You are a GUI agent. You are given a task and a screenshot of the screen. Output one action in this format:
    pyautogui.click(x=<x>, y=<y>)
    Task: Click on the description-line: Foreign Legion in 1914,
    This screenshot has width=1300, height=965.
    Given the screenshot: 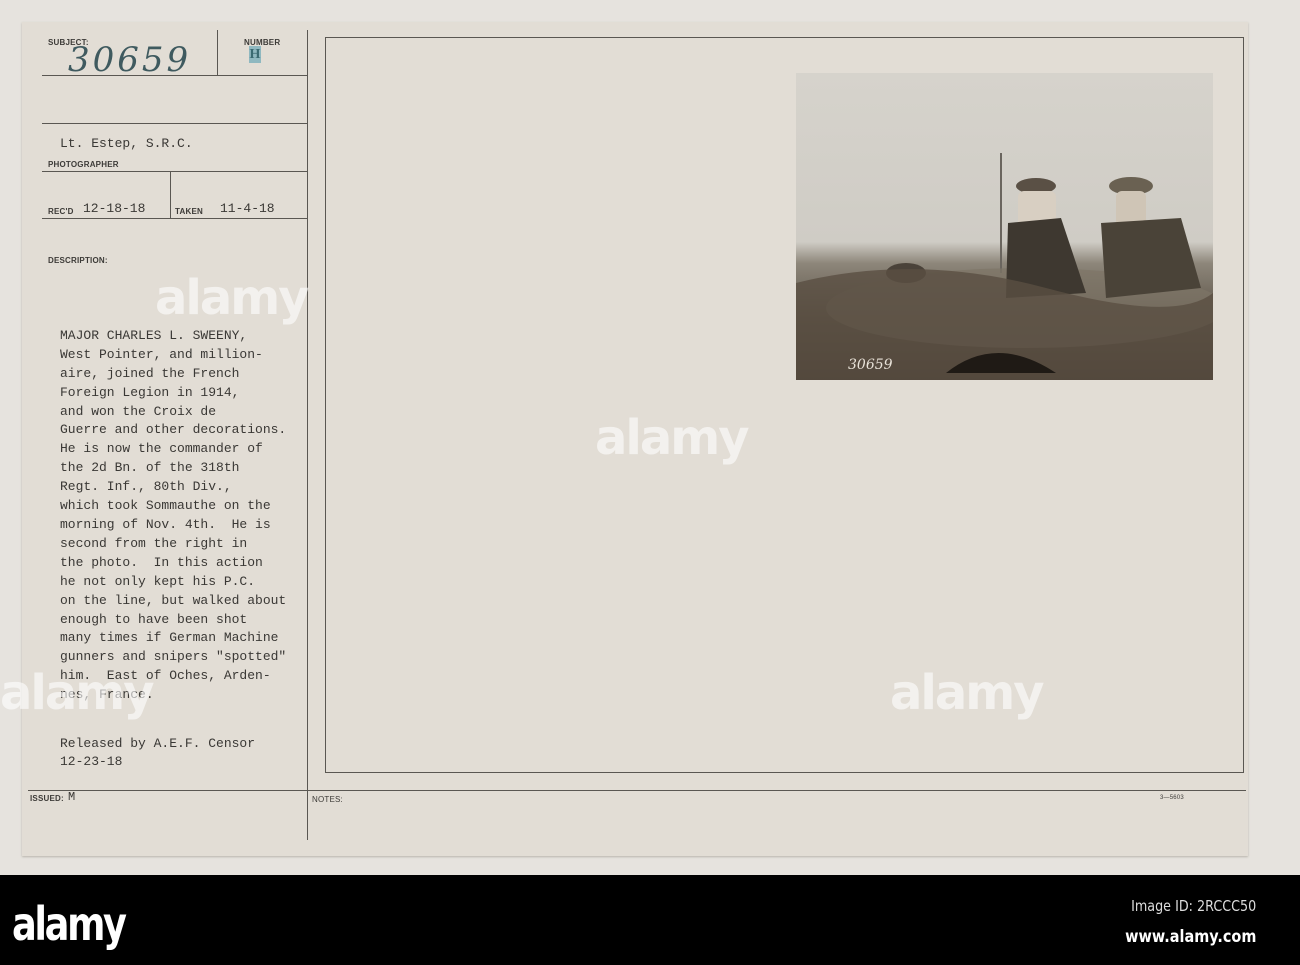 What is the action you would take?
    pyautogui.click(x=150, y=392)
    